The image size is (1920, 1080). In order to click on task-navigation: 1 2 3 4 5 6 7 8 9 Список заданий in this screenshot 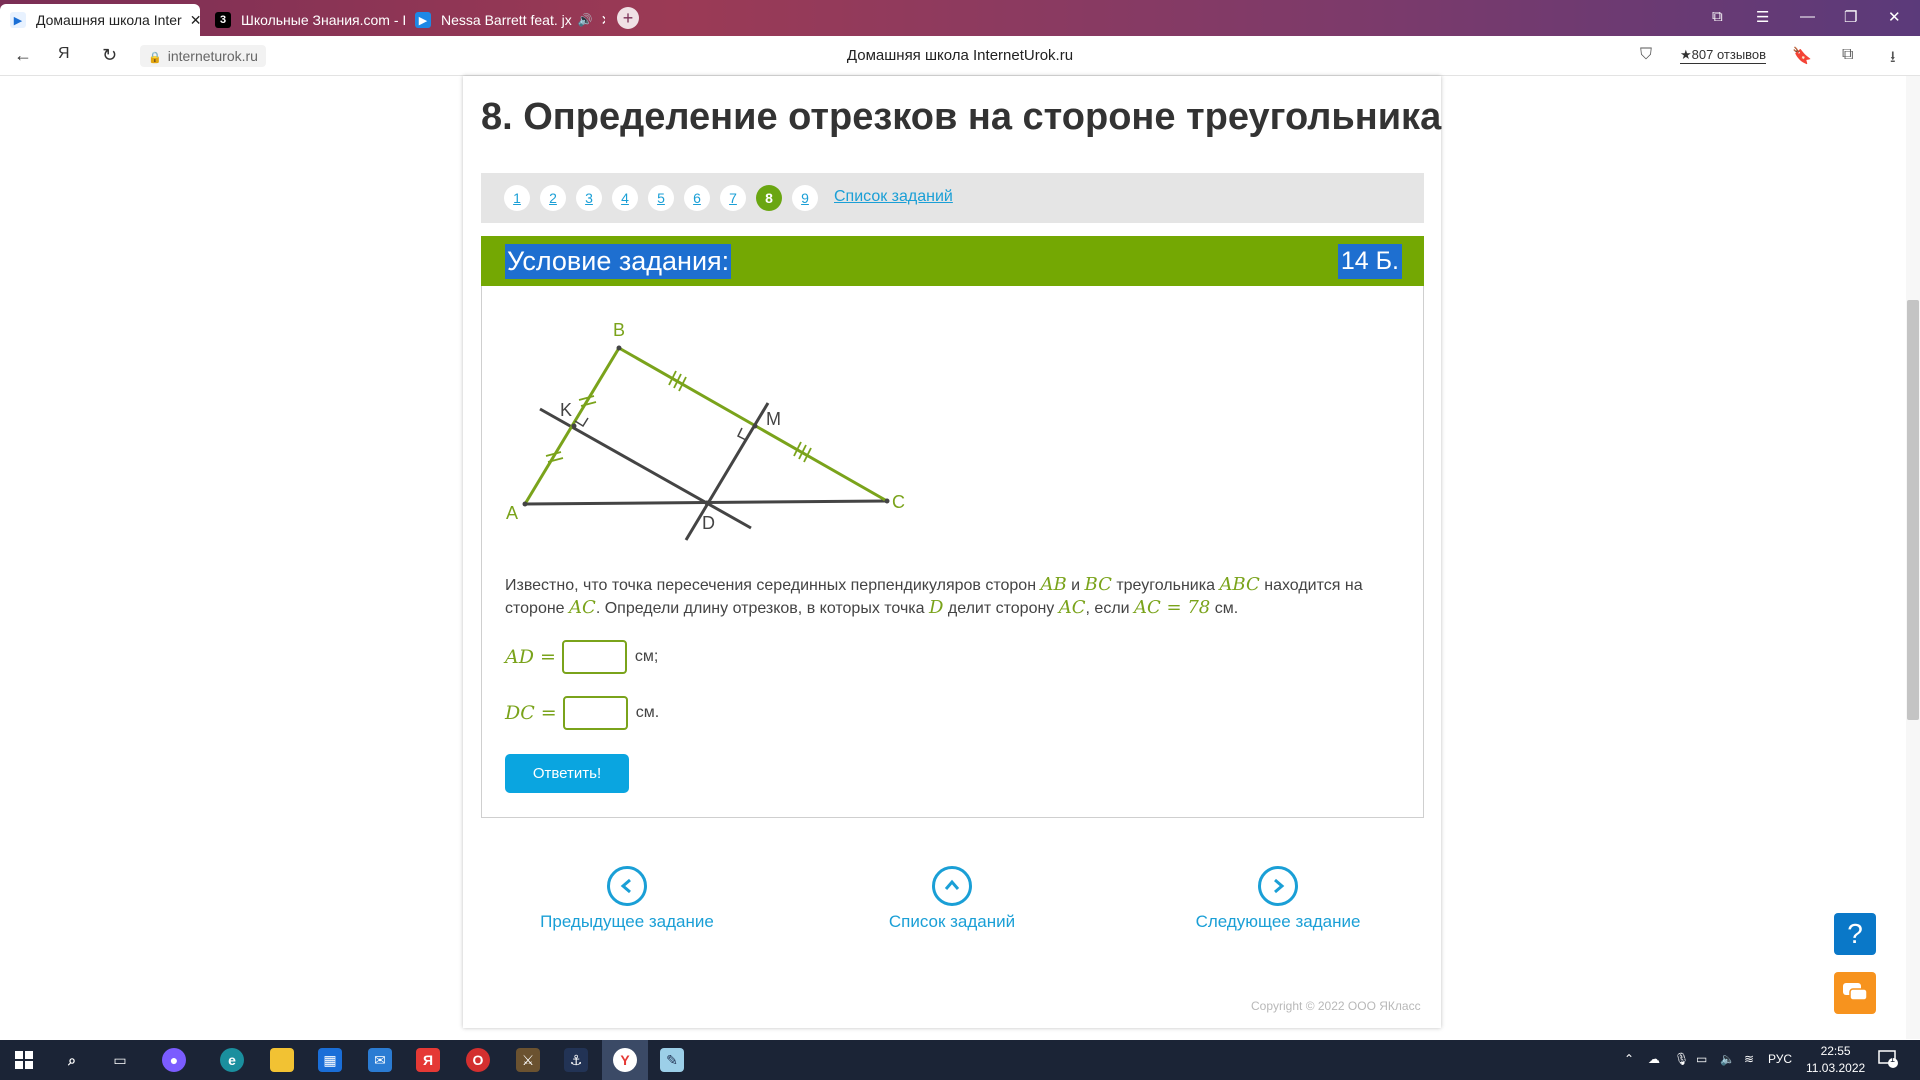, I will do `click(952, 198)`.